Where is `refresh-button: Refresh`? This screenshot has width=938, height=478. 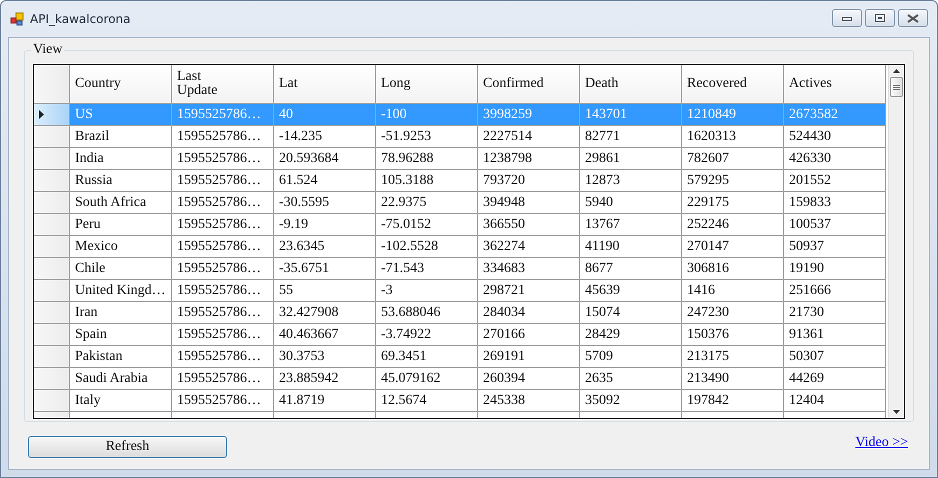
refresh-button: Refresh is located at coordinates (127, 447).